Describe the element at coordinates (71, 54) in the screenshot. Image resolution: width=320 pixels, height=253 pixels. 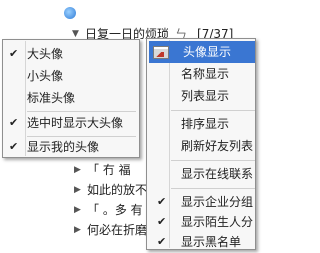
I see `menu-item-large-avatar: ✔ 大头像` at that location.